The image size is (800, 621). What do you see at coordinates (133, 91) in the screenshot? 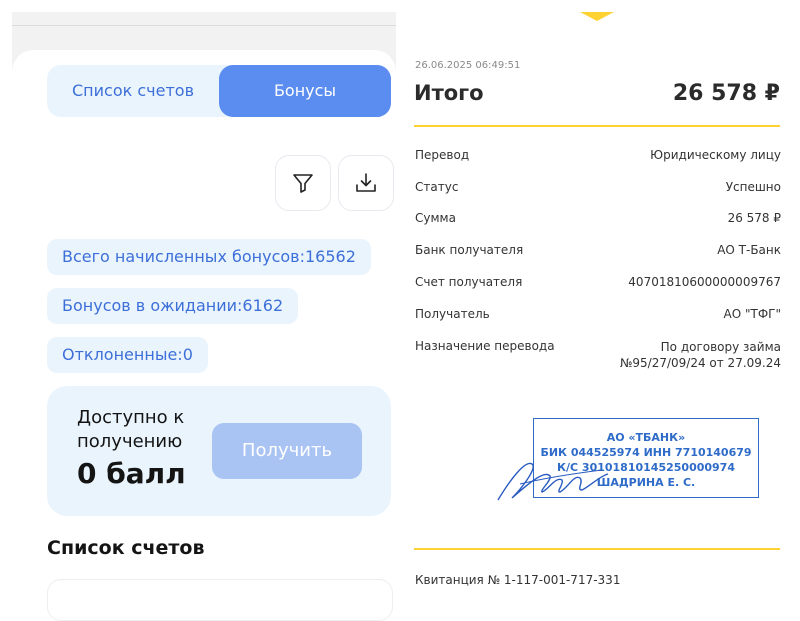
I see `tab-accounts-list: Список счетов` at bounding box center [133, 91].